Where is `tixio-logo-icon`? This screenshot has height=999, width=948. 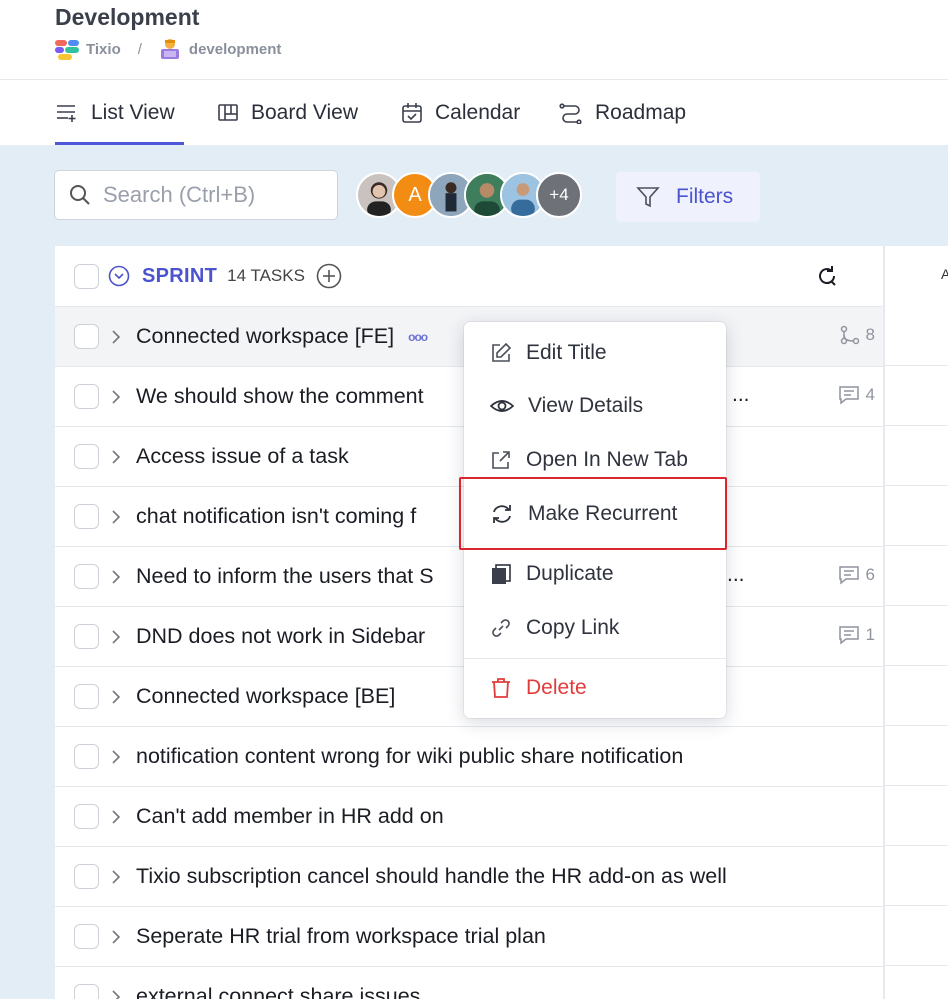
tixio-logo-icon is located at coordinates (67, 49).